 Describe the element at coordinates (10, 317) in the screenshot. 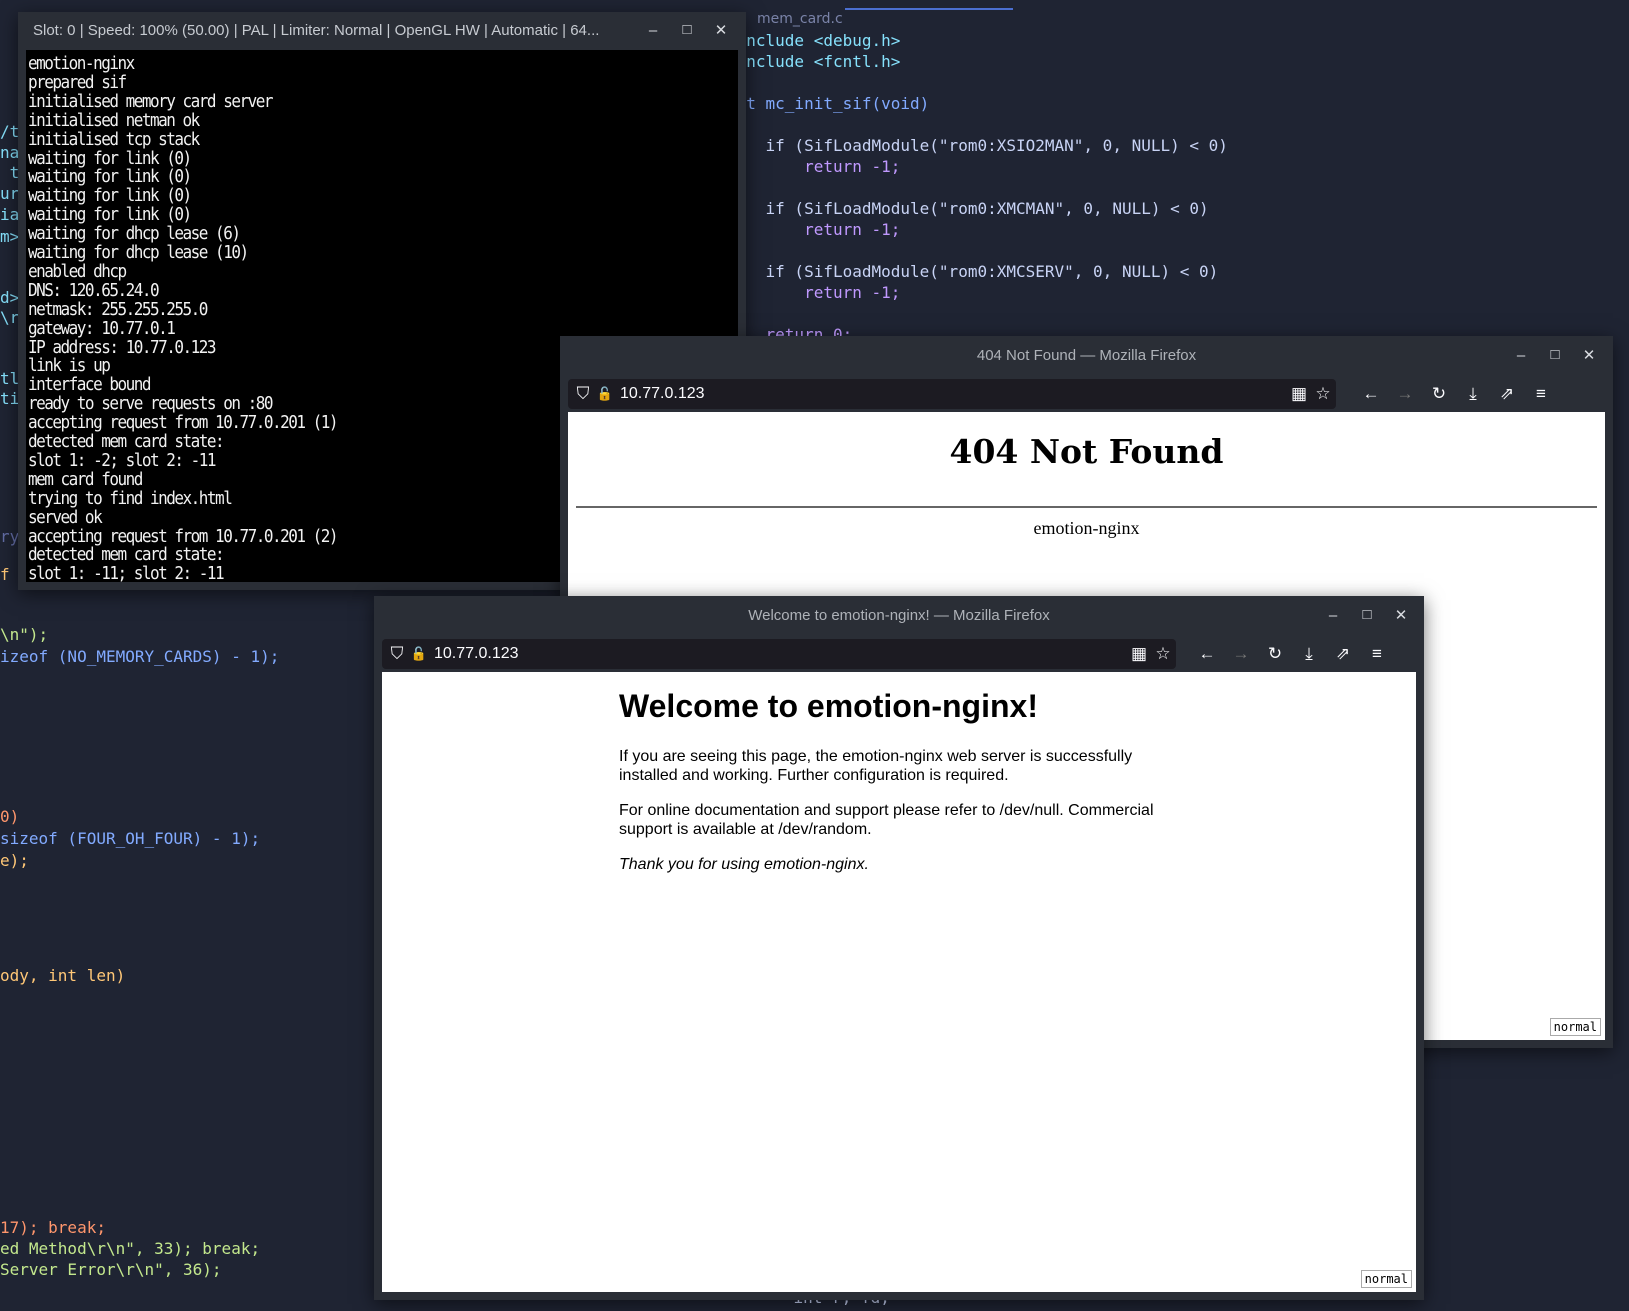

I see `code-fragment: \r` at that location.